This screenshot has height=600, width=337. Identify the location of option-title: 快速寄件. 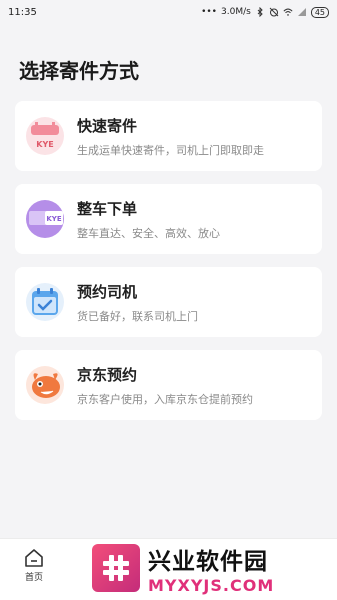
(107, 125).